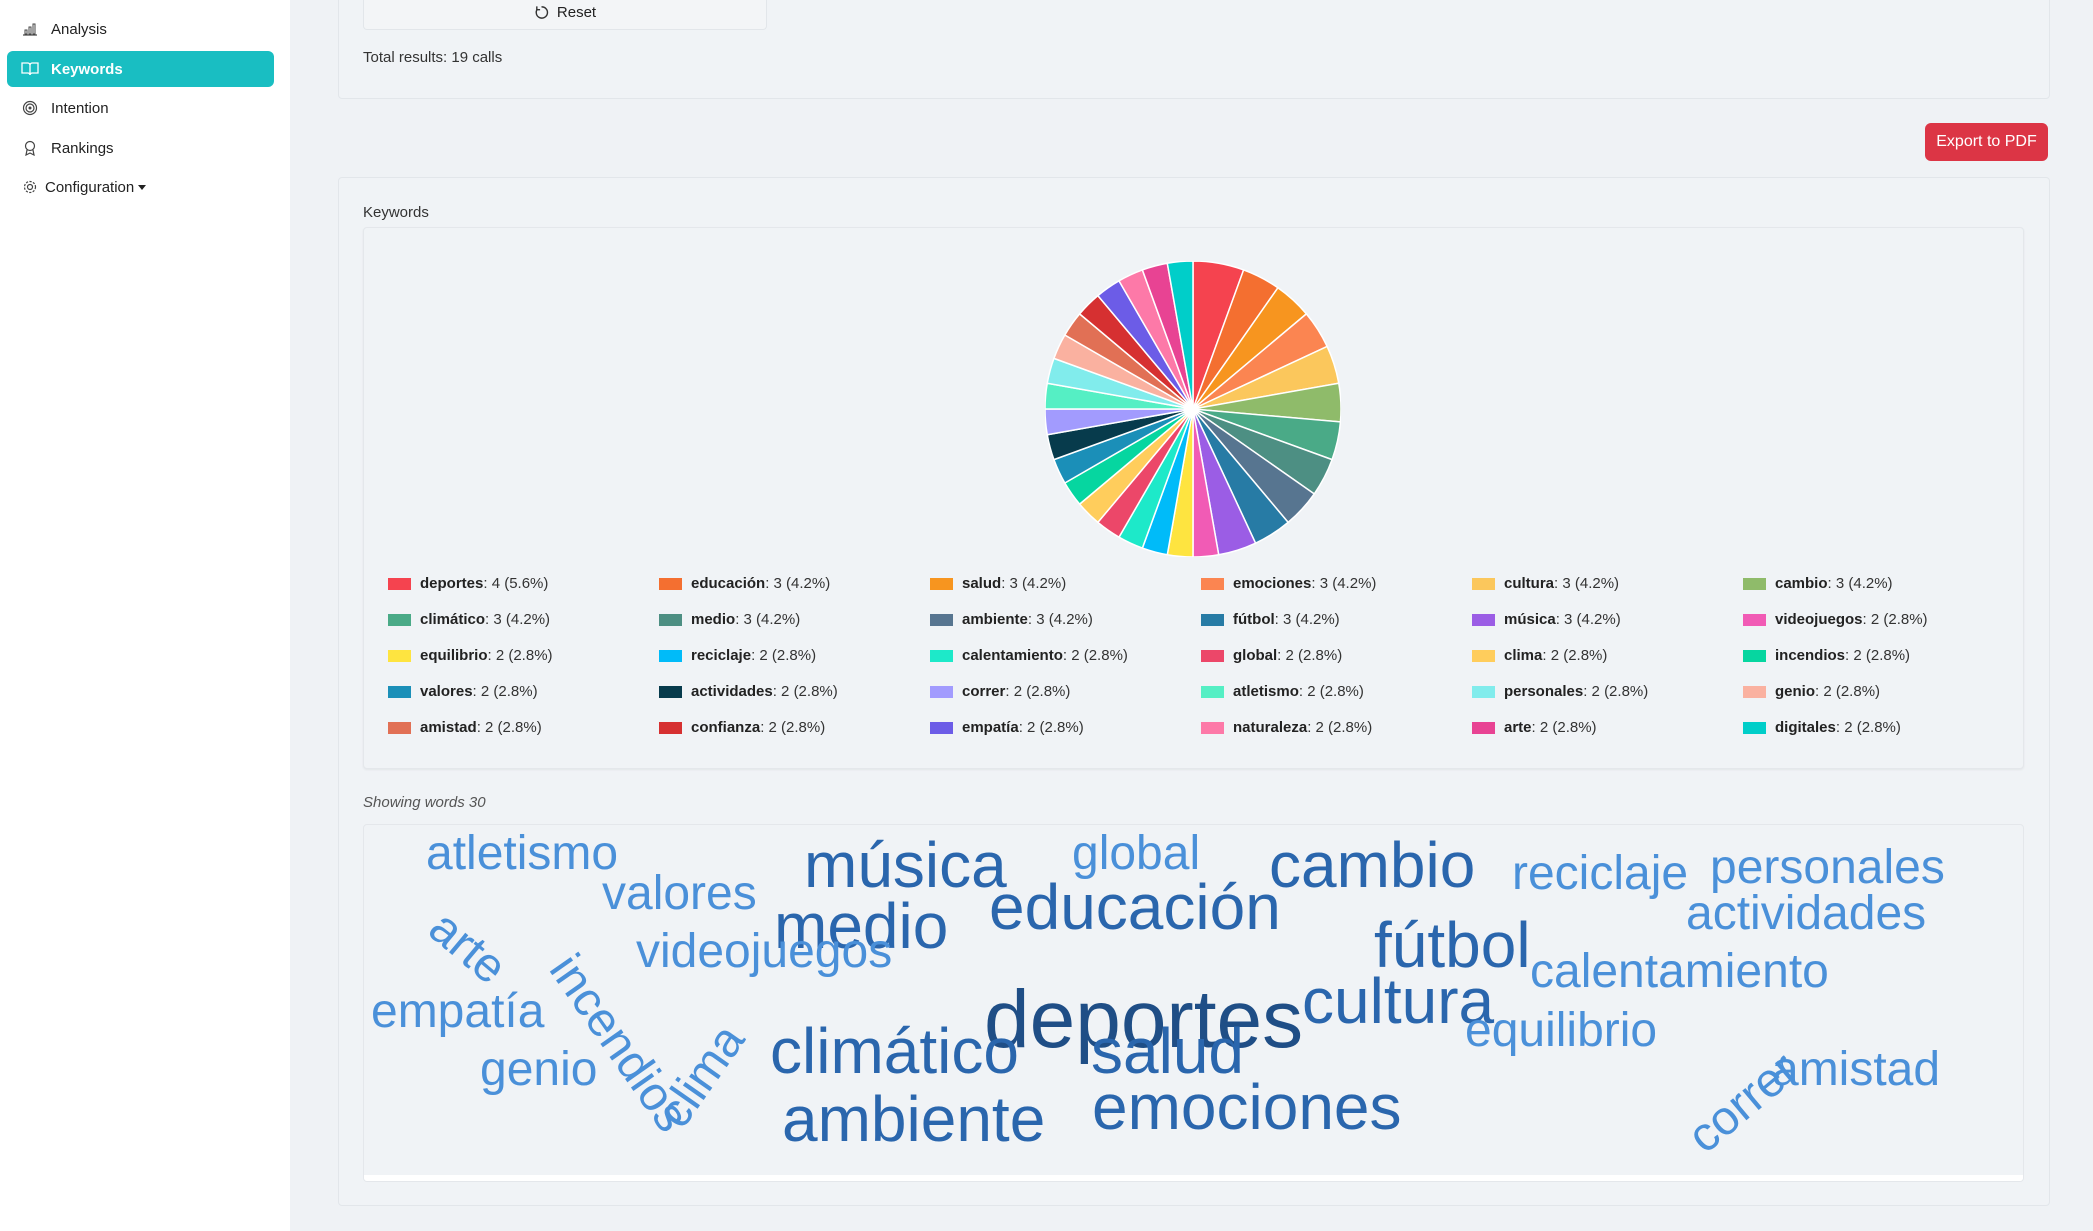 This screenshot has height=1231, width=2093. Describe the element at coordinates (90, 187) in the screenshot. I see `sidebar-item-label: Configuration` at that location.